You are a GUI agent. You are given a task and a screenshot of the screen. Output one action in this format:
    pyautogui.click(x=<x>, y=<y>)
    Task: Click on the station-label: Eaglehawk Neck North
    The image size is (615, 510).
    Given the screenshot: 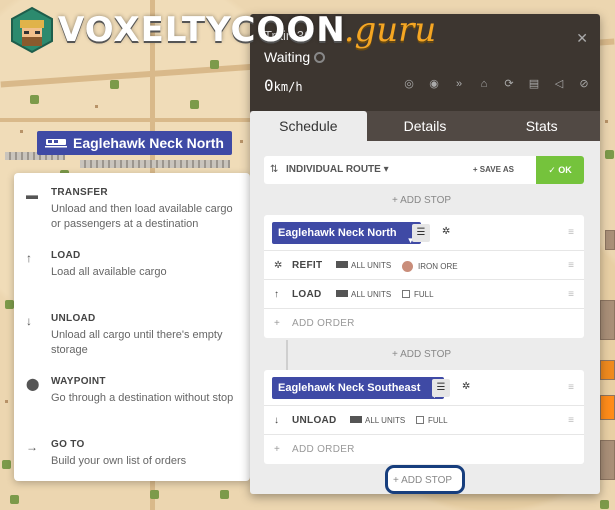 What is the action you would take?
    pyautogui.click(x=134, y=143)
    